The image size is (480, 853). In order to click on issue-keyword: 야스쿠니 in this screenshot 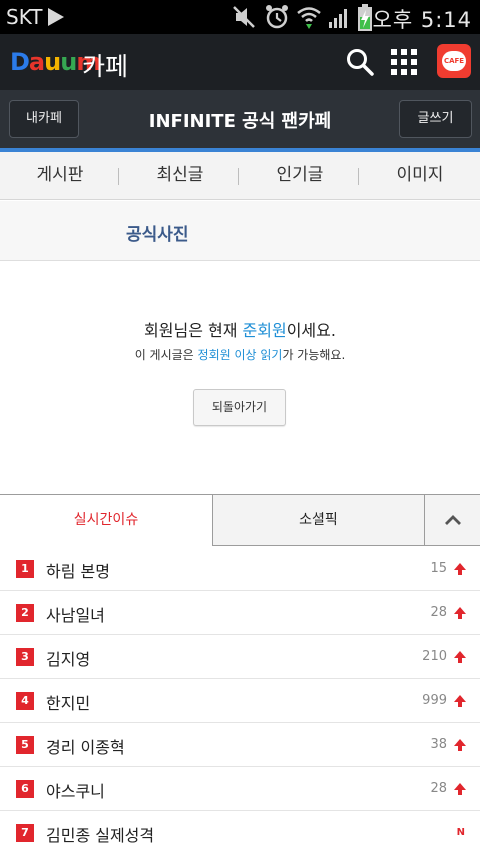, I will do `click(75, 790)`.